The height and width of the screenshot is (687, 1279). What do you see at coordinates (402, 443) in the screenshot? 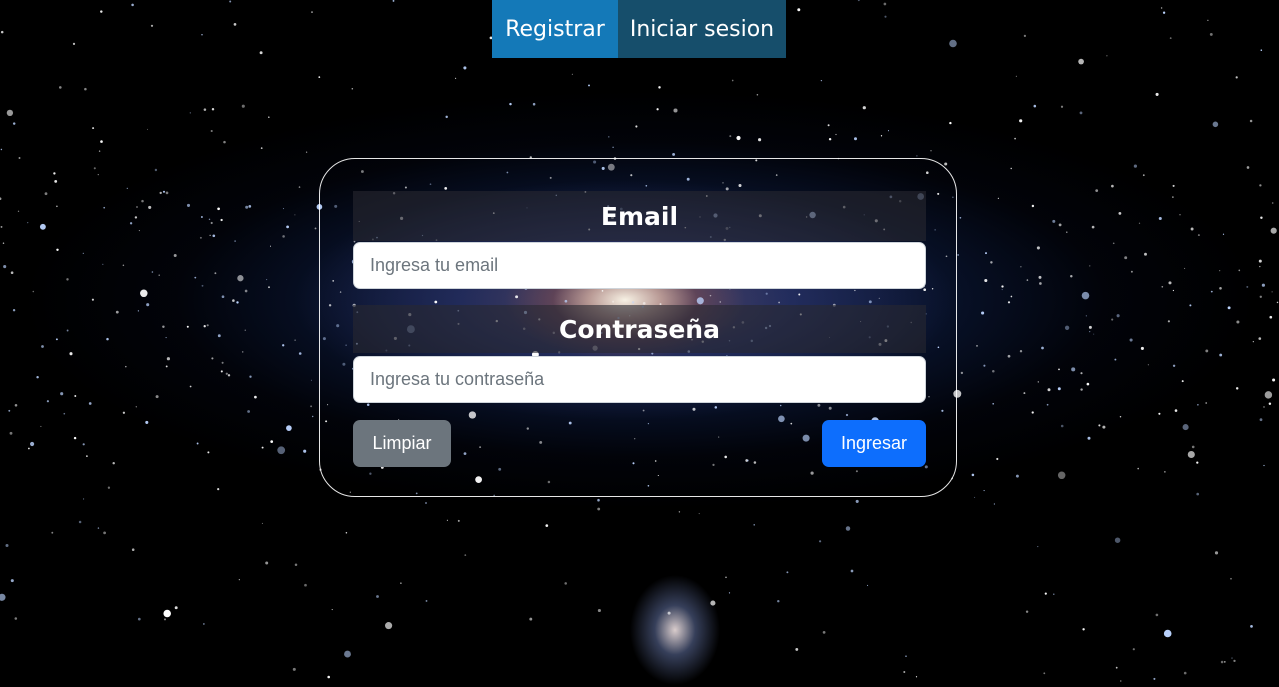
I see `clear-button: Limpiar` at bounding box center [402, 443].